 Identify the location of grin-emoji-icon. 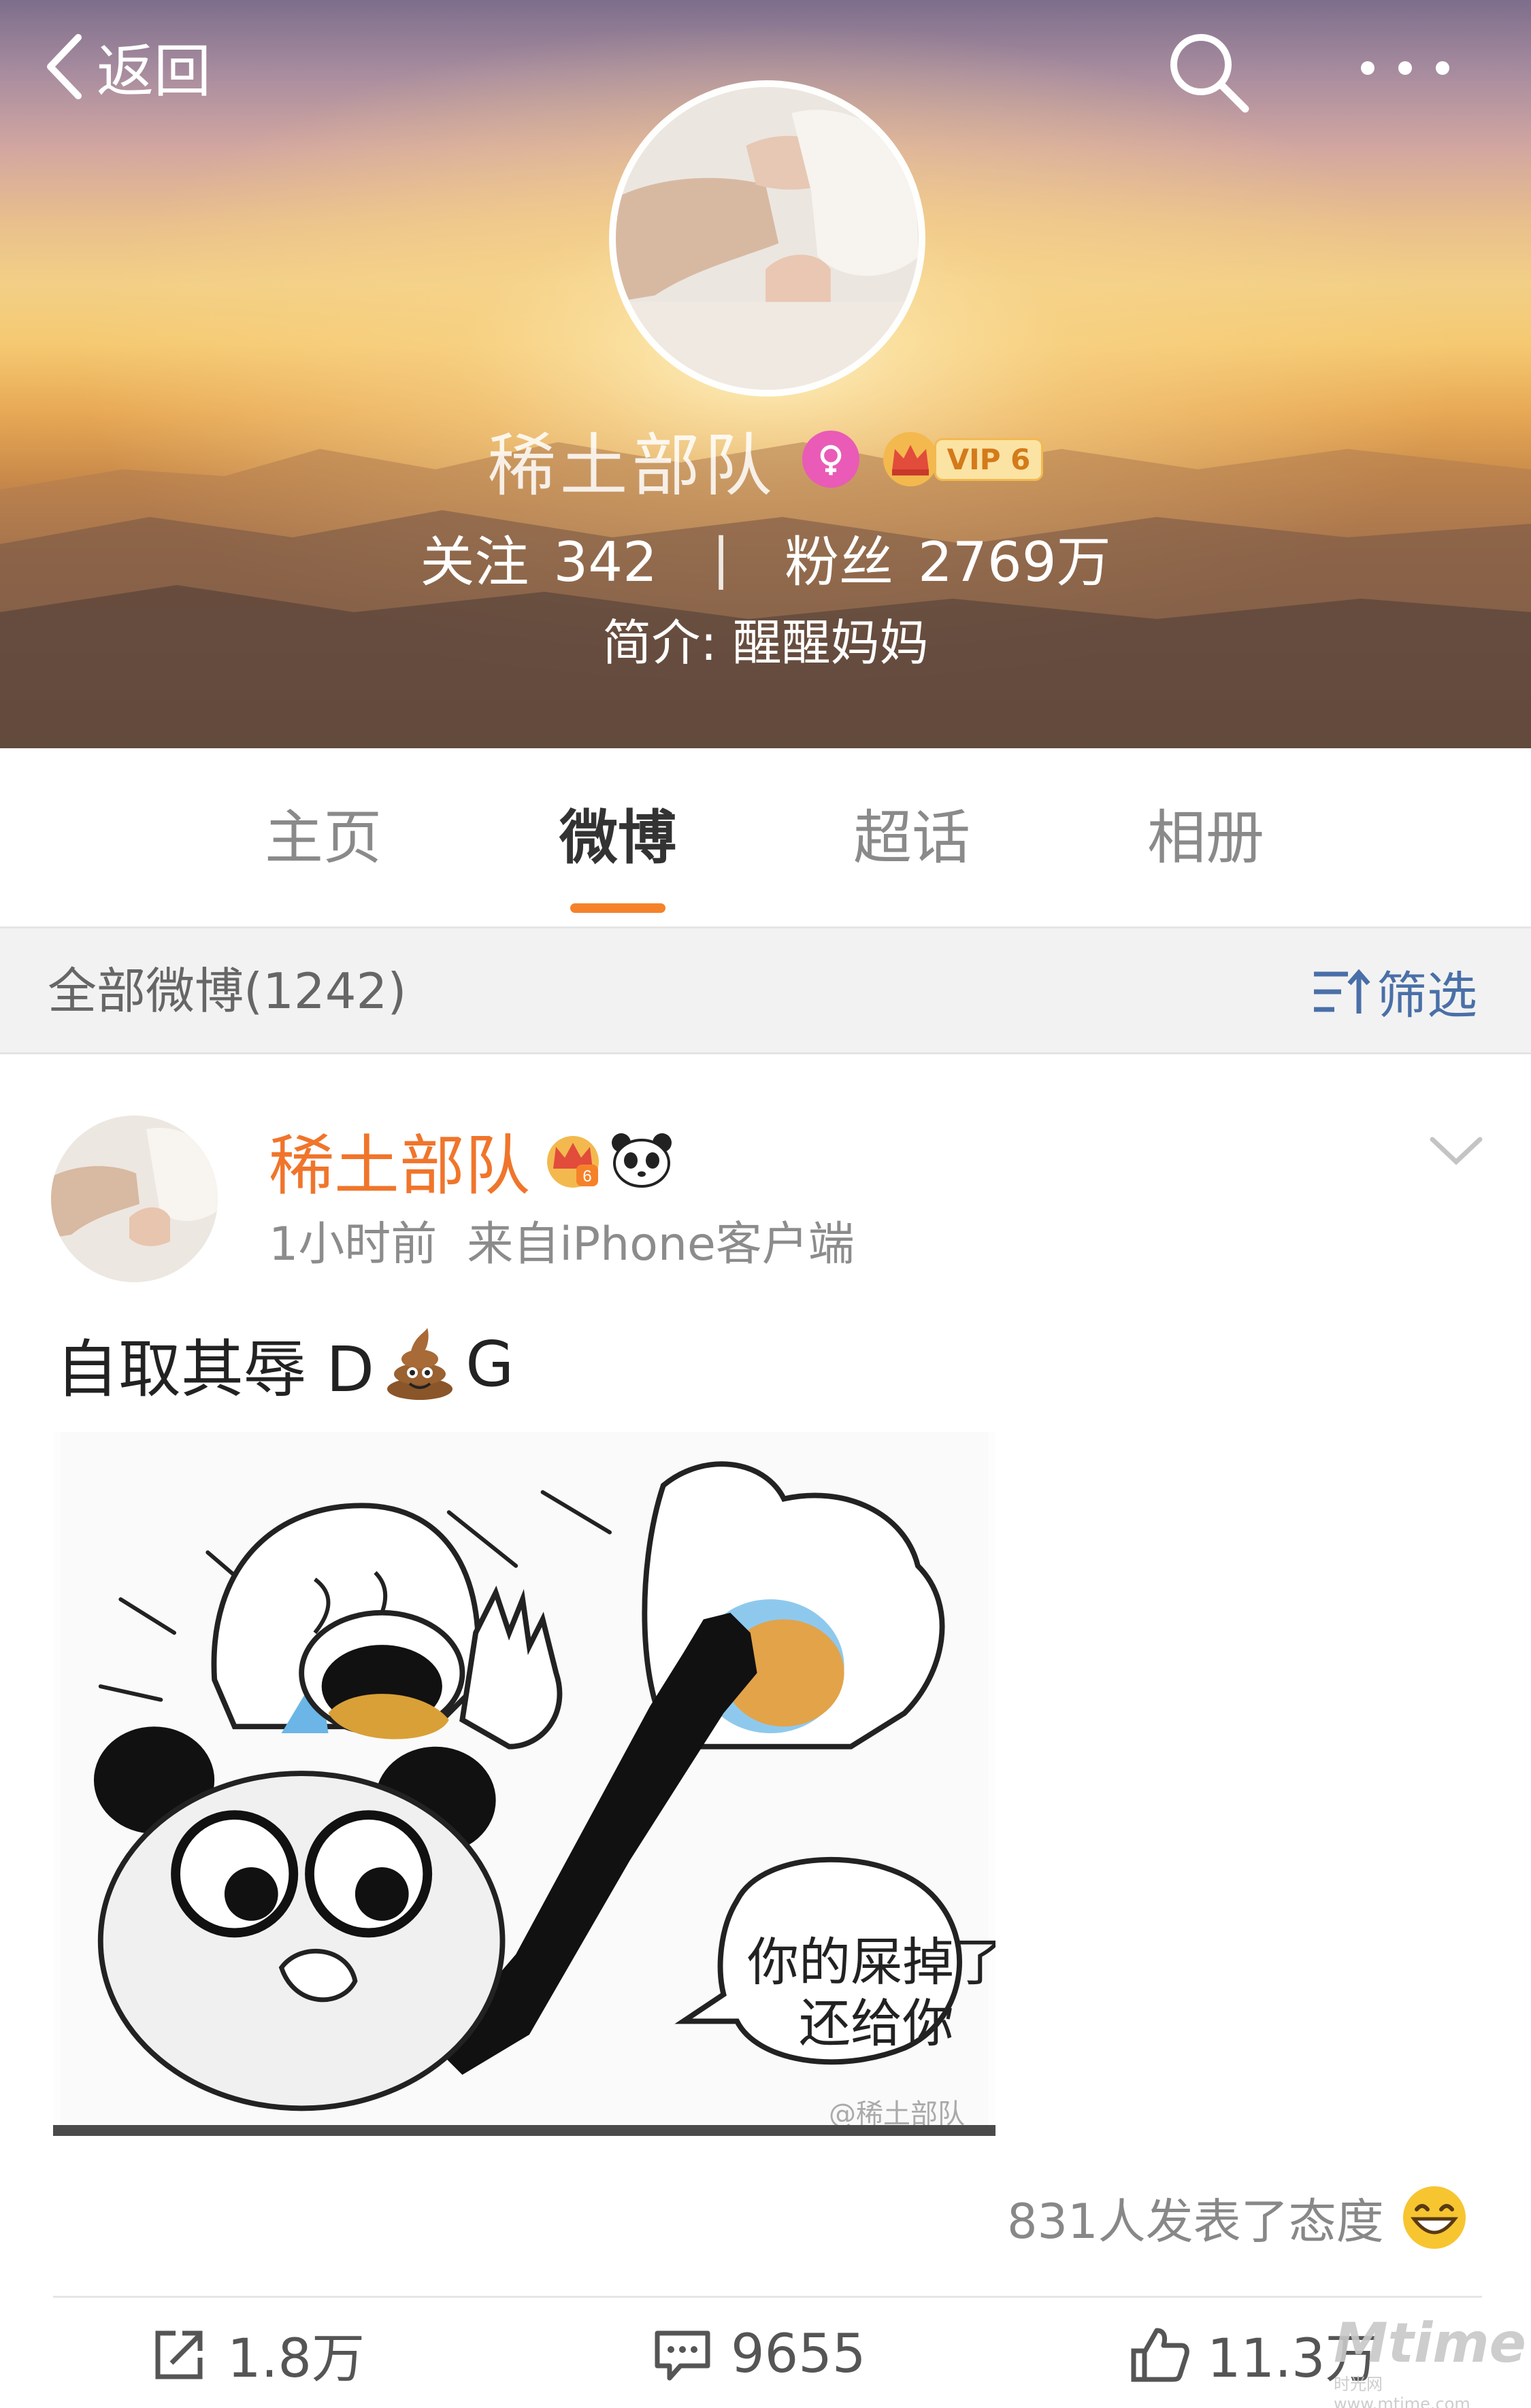
(1434, 2217).